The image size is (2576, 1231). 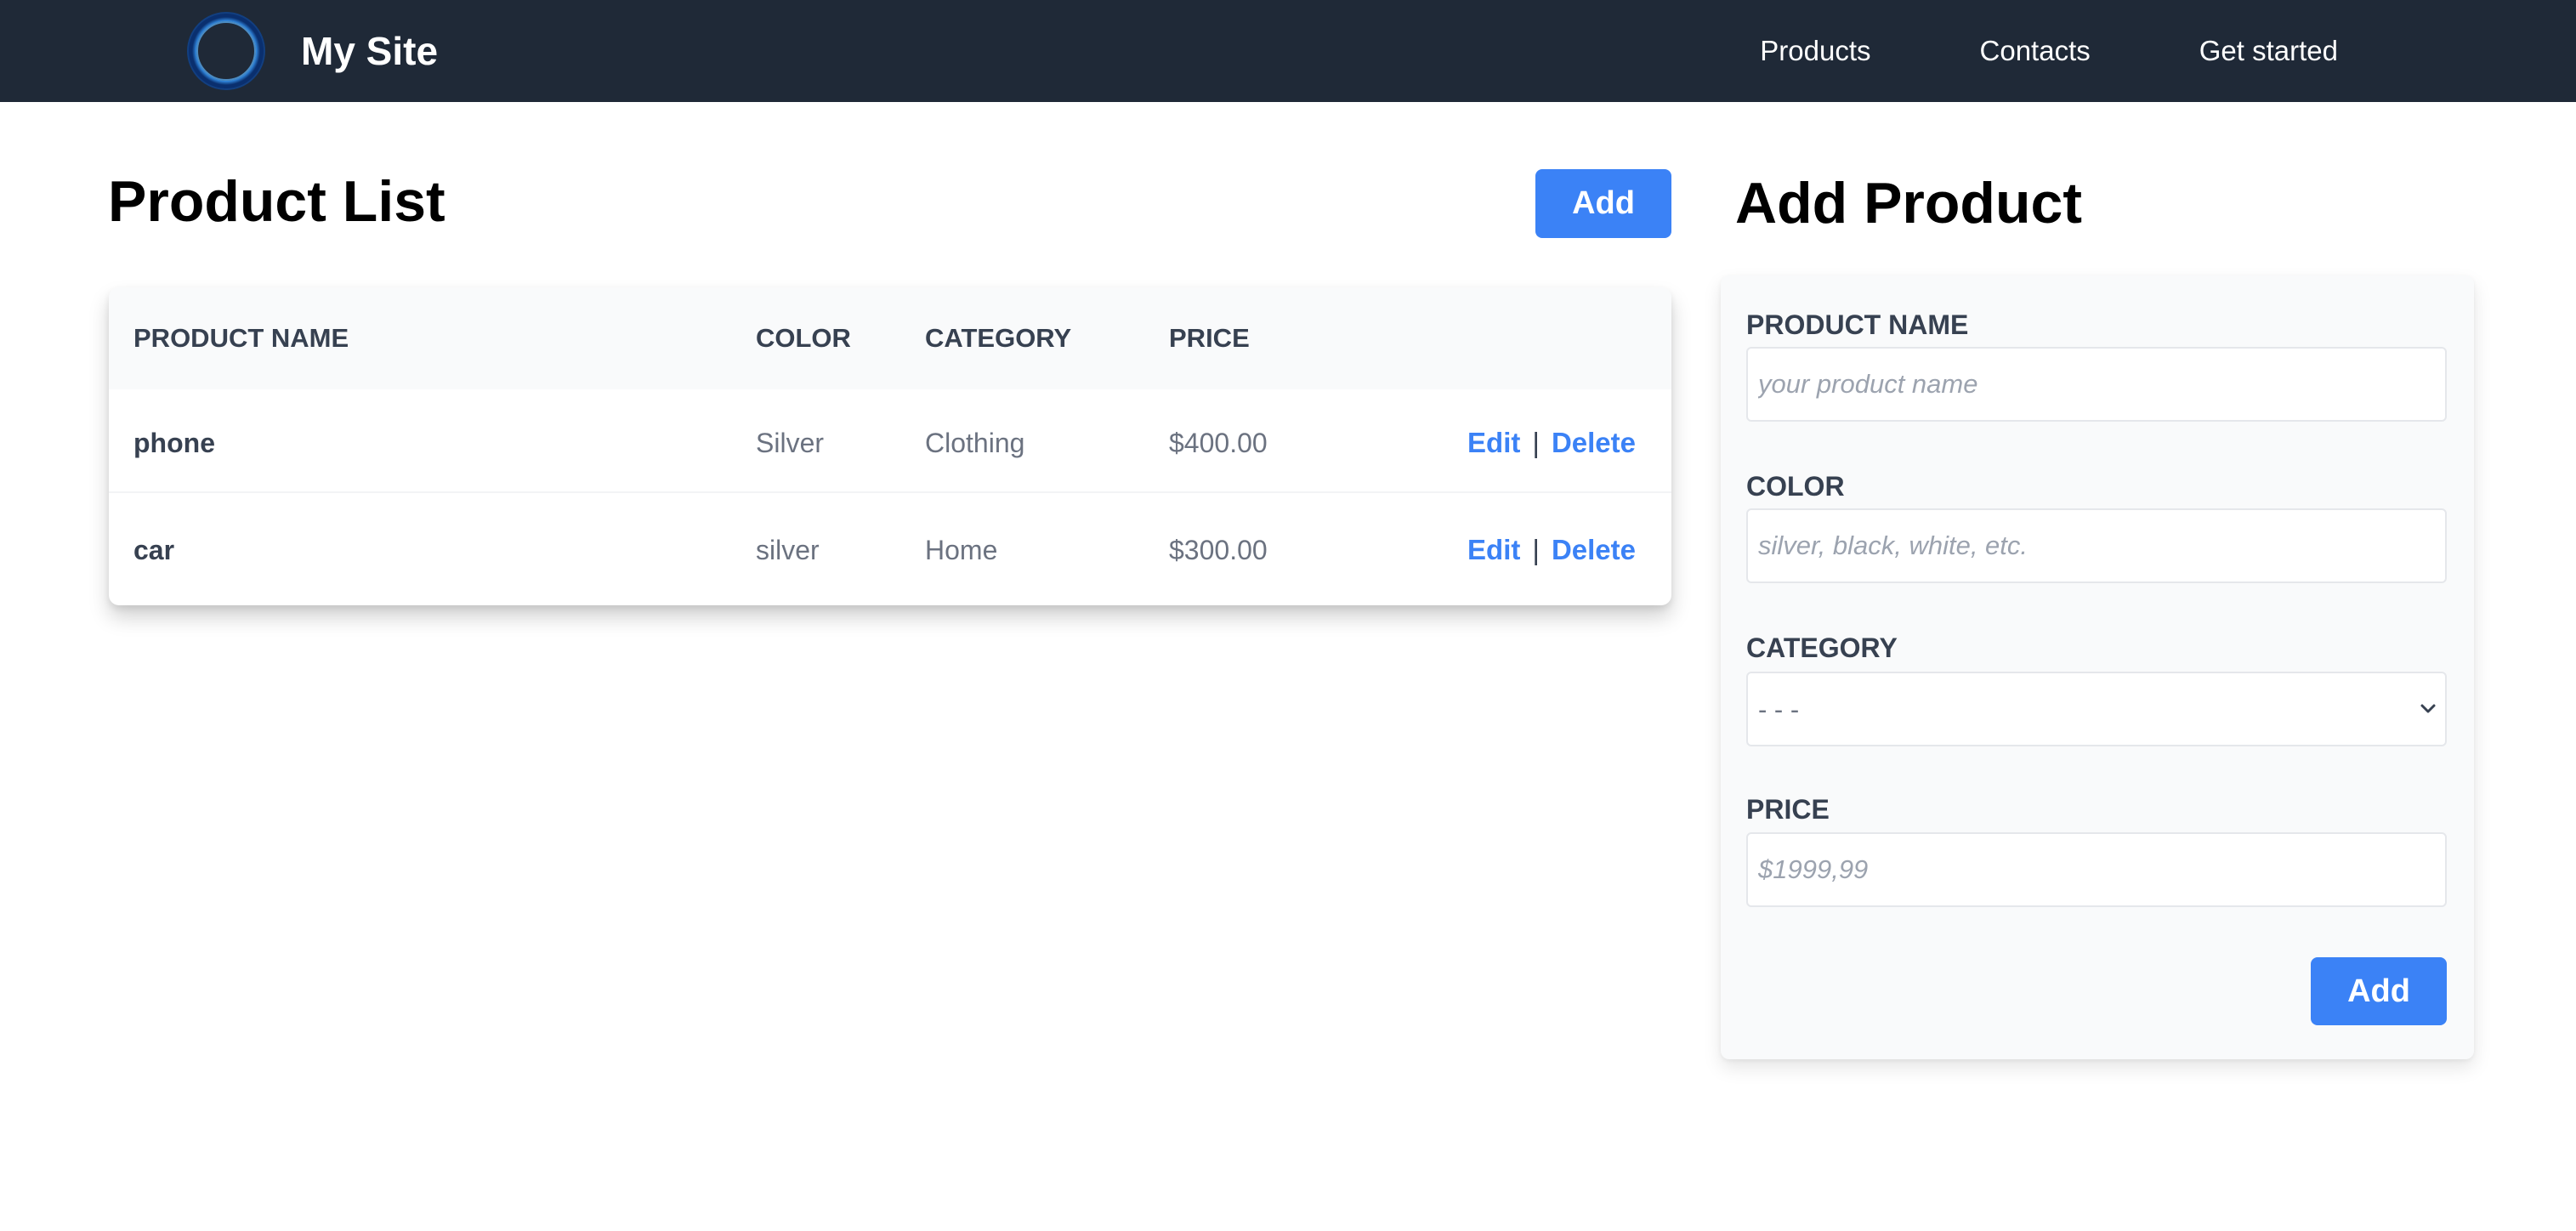 What do you see at coordinates (2096, 545) in the screenshot?
I see `color-input` at bounding box center [2096, 545].